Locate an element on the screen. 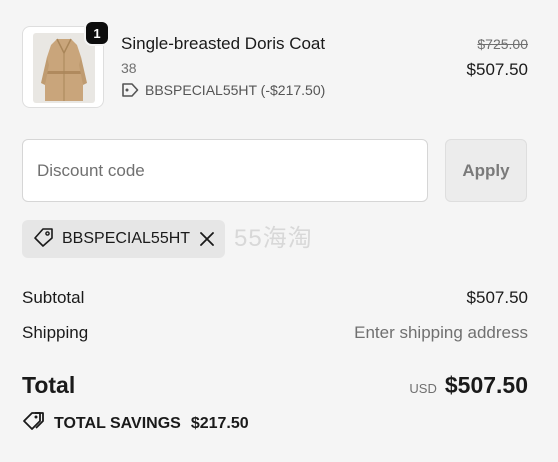 Image resolution: width=558 pixels, height=462 pixels. remove-discount-close-icon is located at coordinates (207, 239).